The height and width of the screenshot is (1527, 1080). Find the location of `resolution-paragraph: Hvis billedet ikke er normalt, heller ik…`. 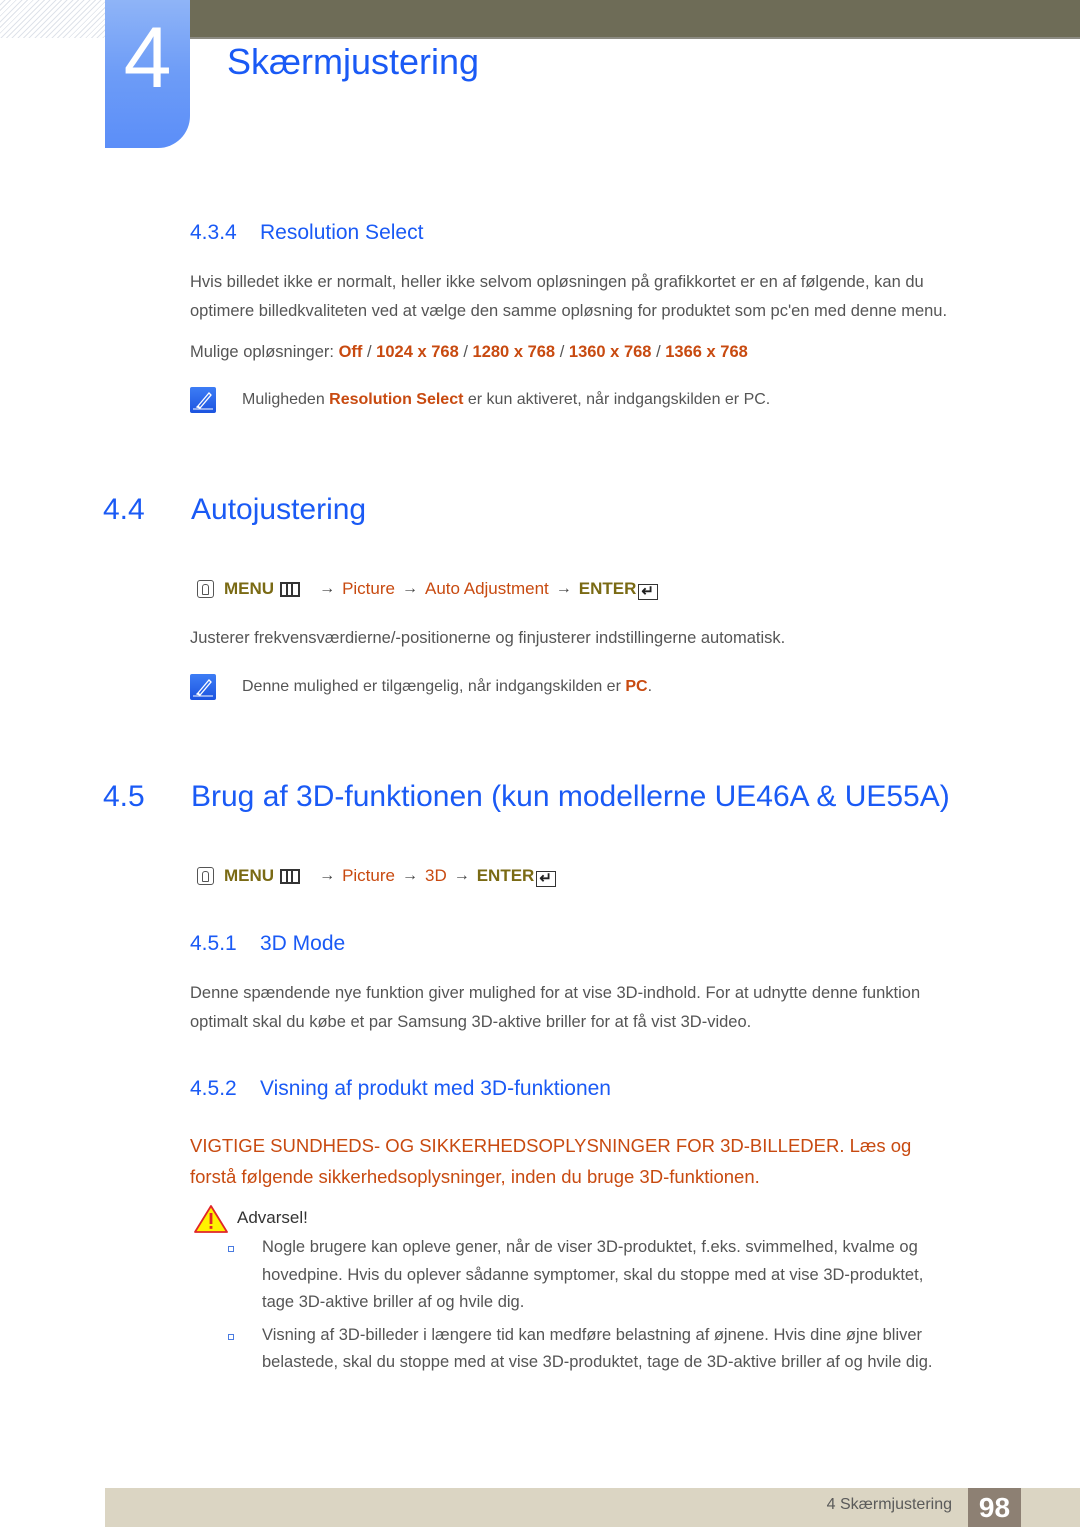

resolution-paragraph: Hvis billedet ikke er normalt, heller ik… is located at coordinates (568, 297).